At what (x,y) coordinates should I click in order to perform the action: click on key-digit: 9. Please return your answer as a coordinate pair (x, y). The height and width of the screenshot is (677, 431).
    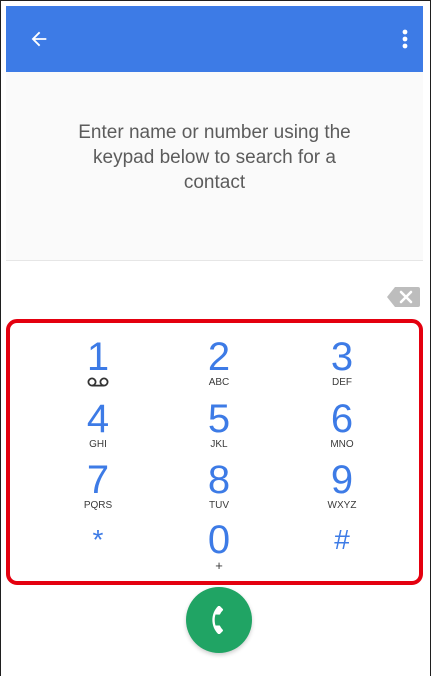
    Looking at the image, I should click on (342, 480).